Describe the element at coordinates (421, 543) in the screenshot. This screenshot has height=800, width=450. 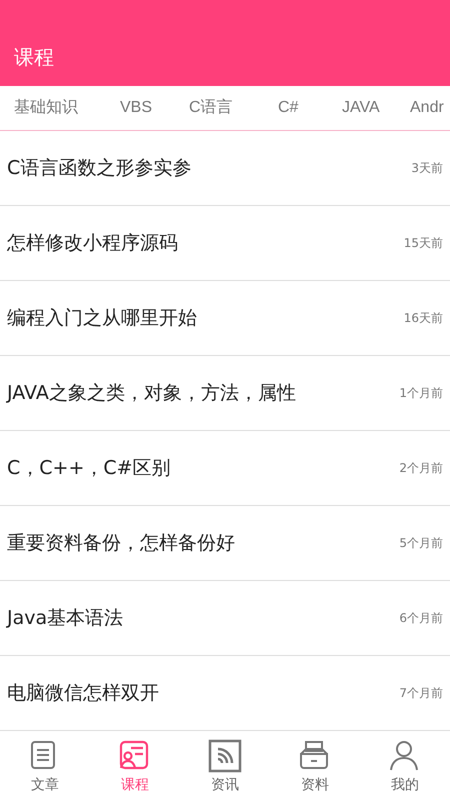
I see `article-time: 5个月前` at that location.